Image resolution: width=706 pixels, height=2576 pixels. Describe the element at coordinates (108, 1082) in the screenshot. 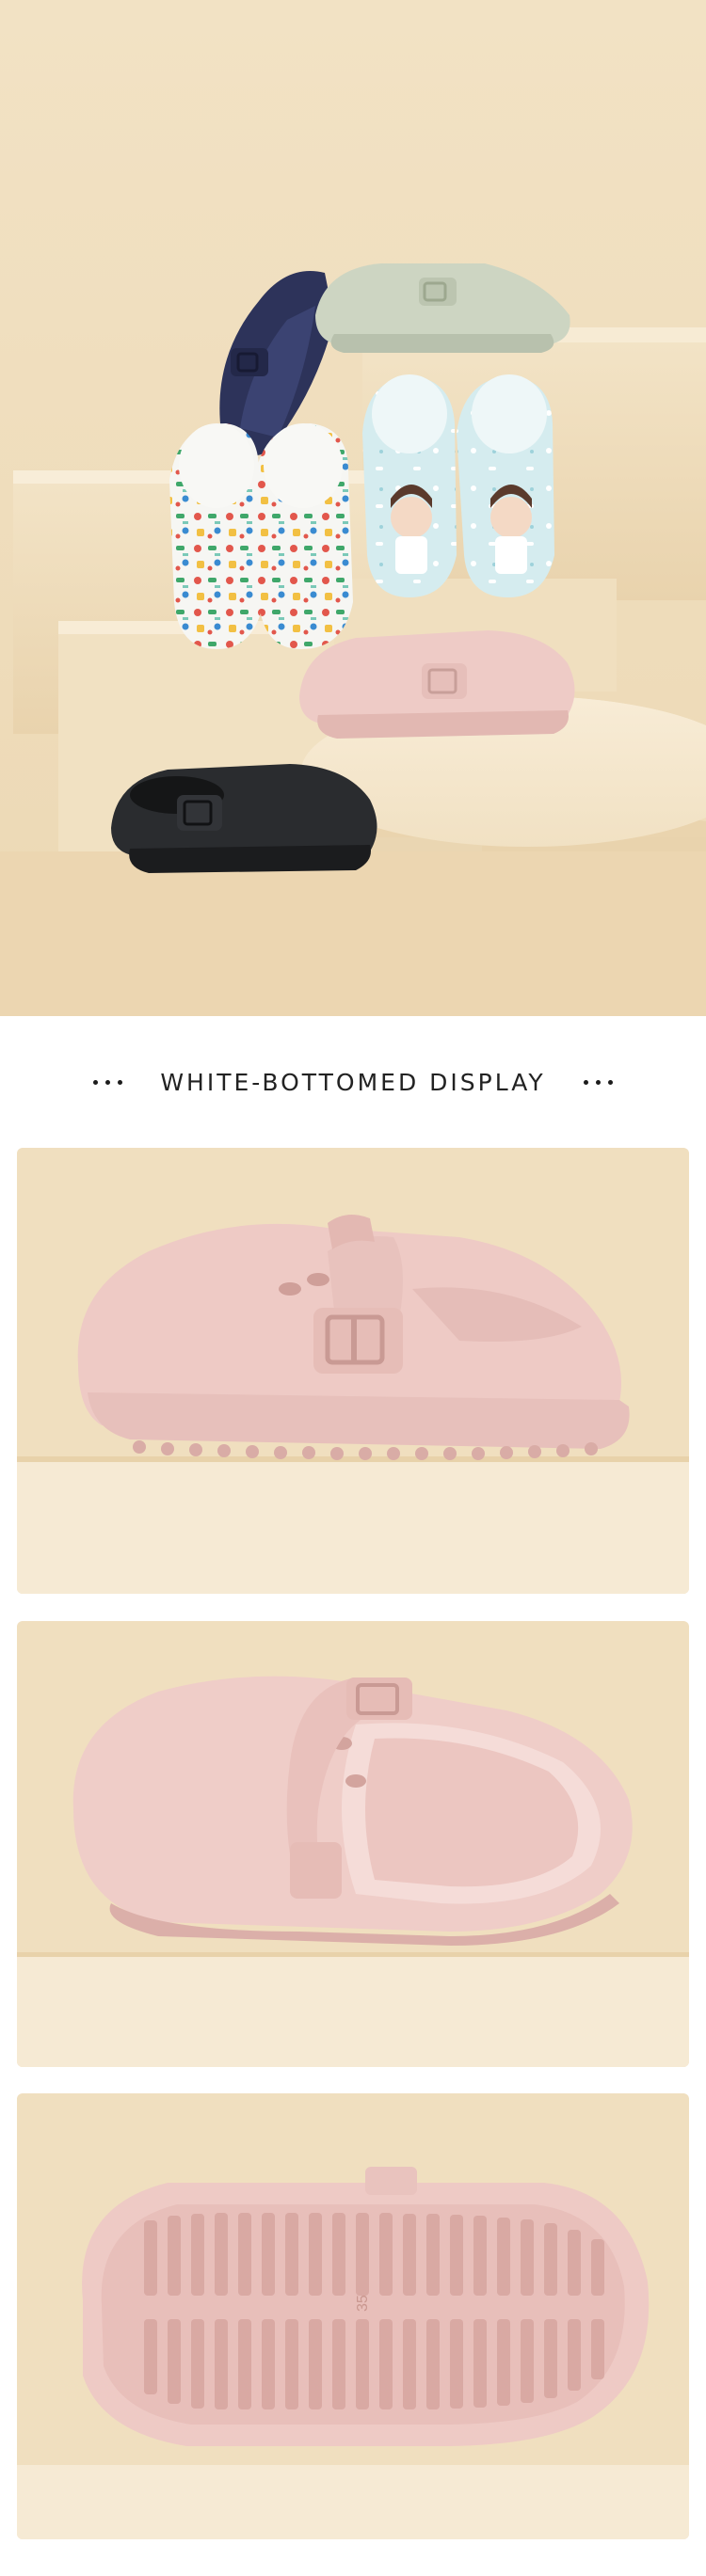

I see `dots-left-icon` at that location.